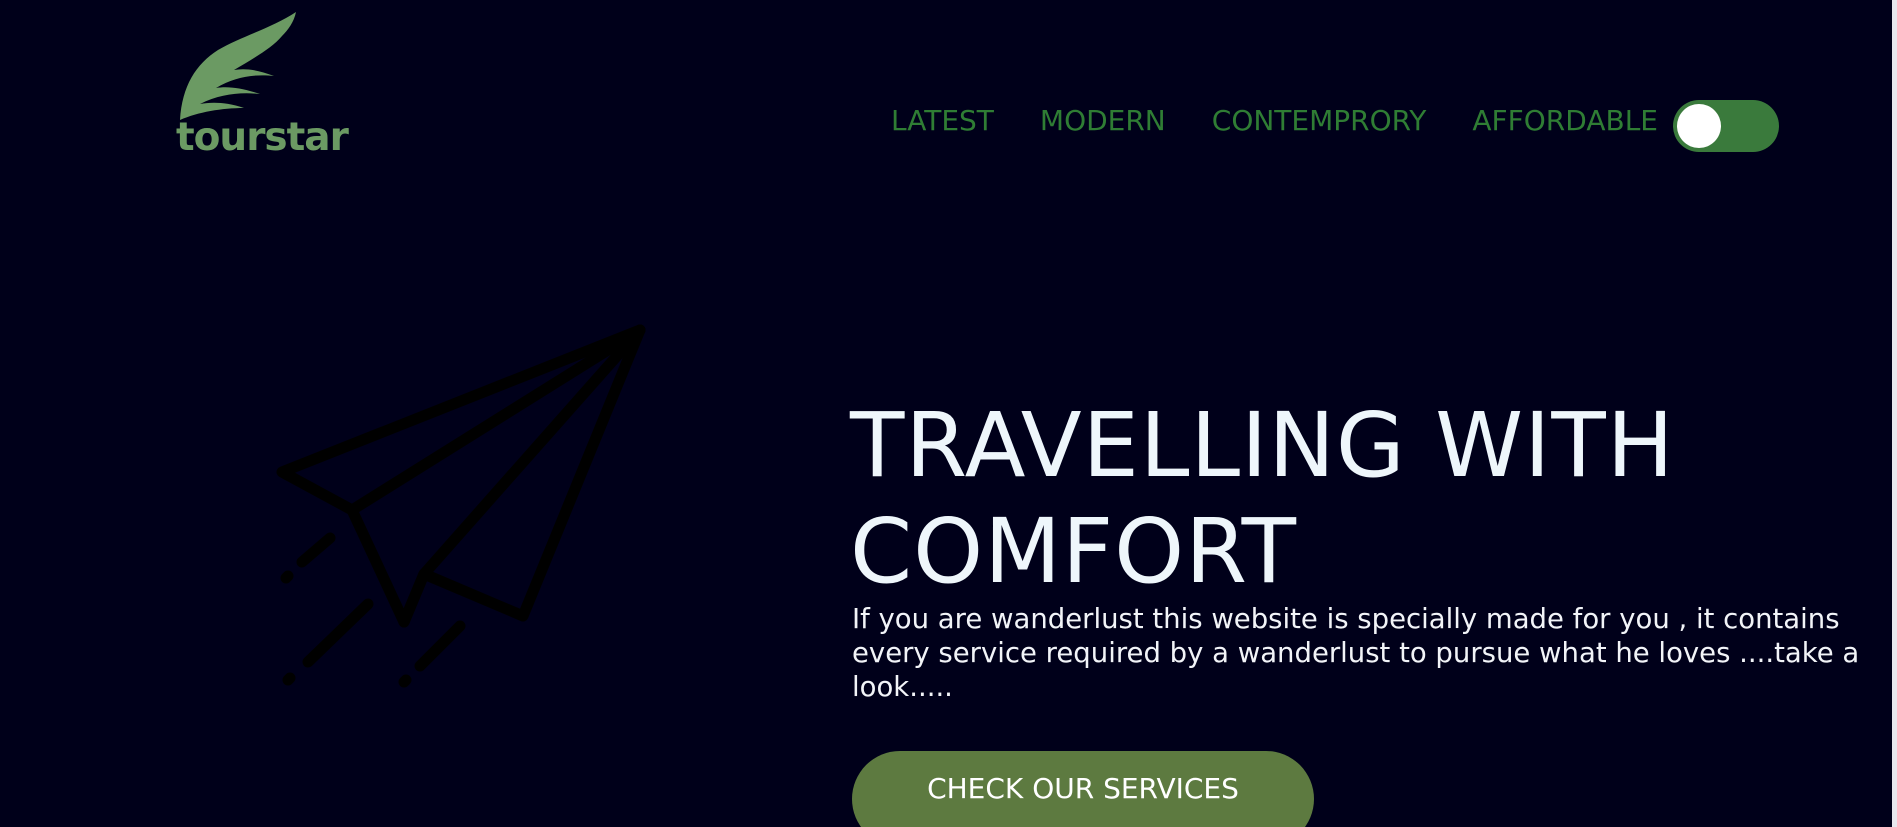  What do you see at coordinates (238, 66) in the screenshot?
I see `wing-icon` at bounding box center [238, 66].